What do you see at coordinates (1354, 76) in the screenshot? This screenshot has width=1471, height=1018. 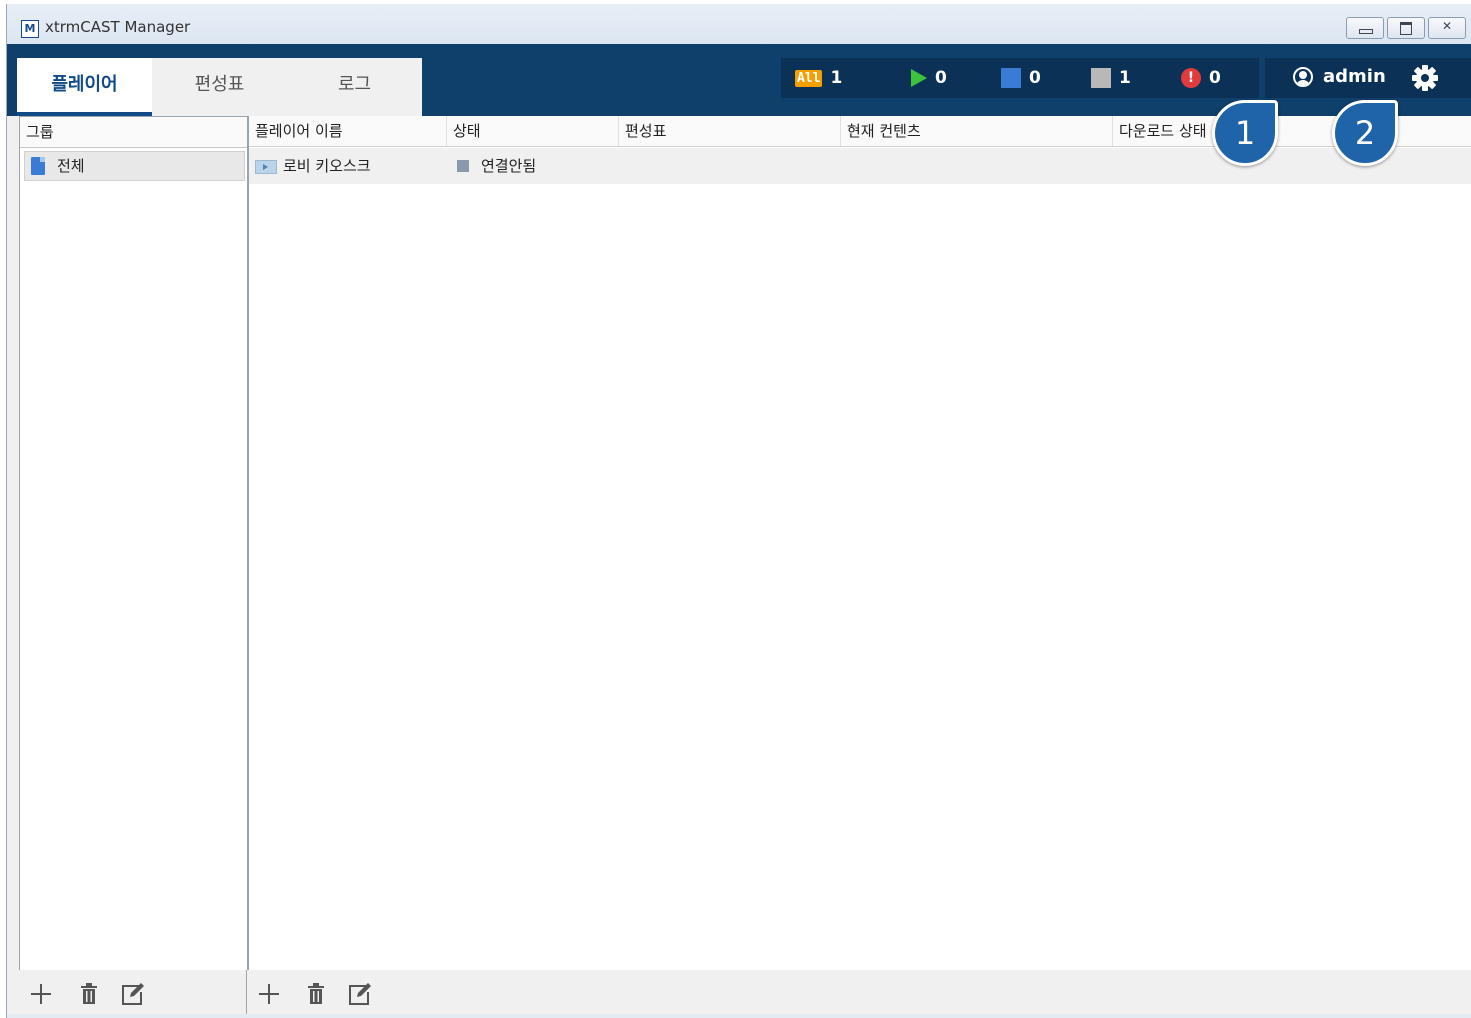 I see `user-name: admin` at bounding box center [1354, 76].